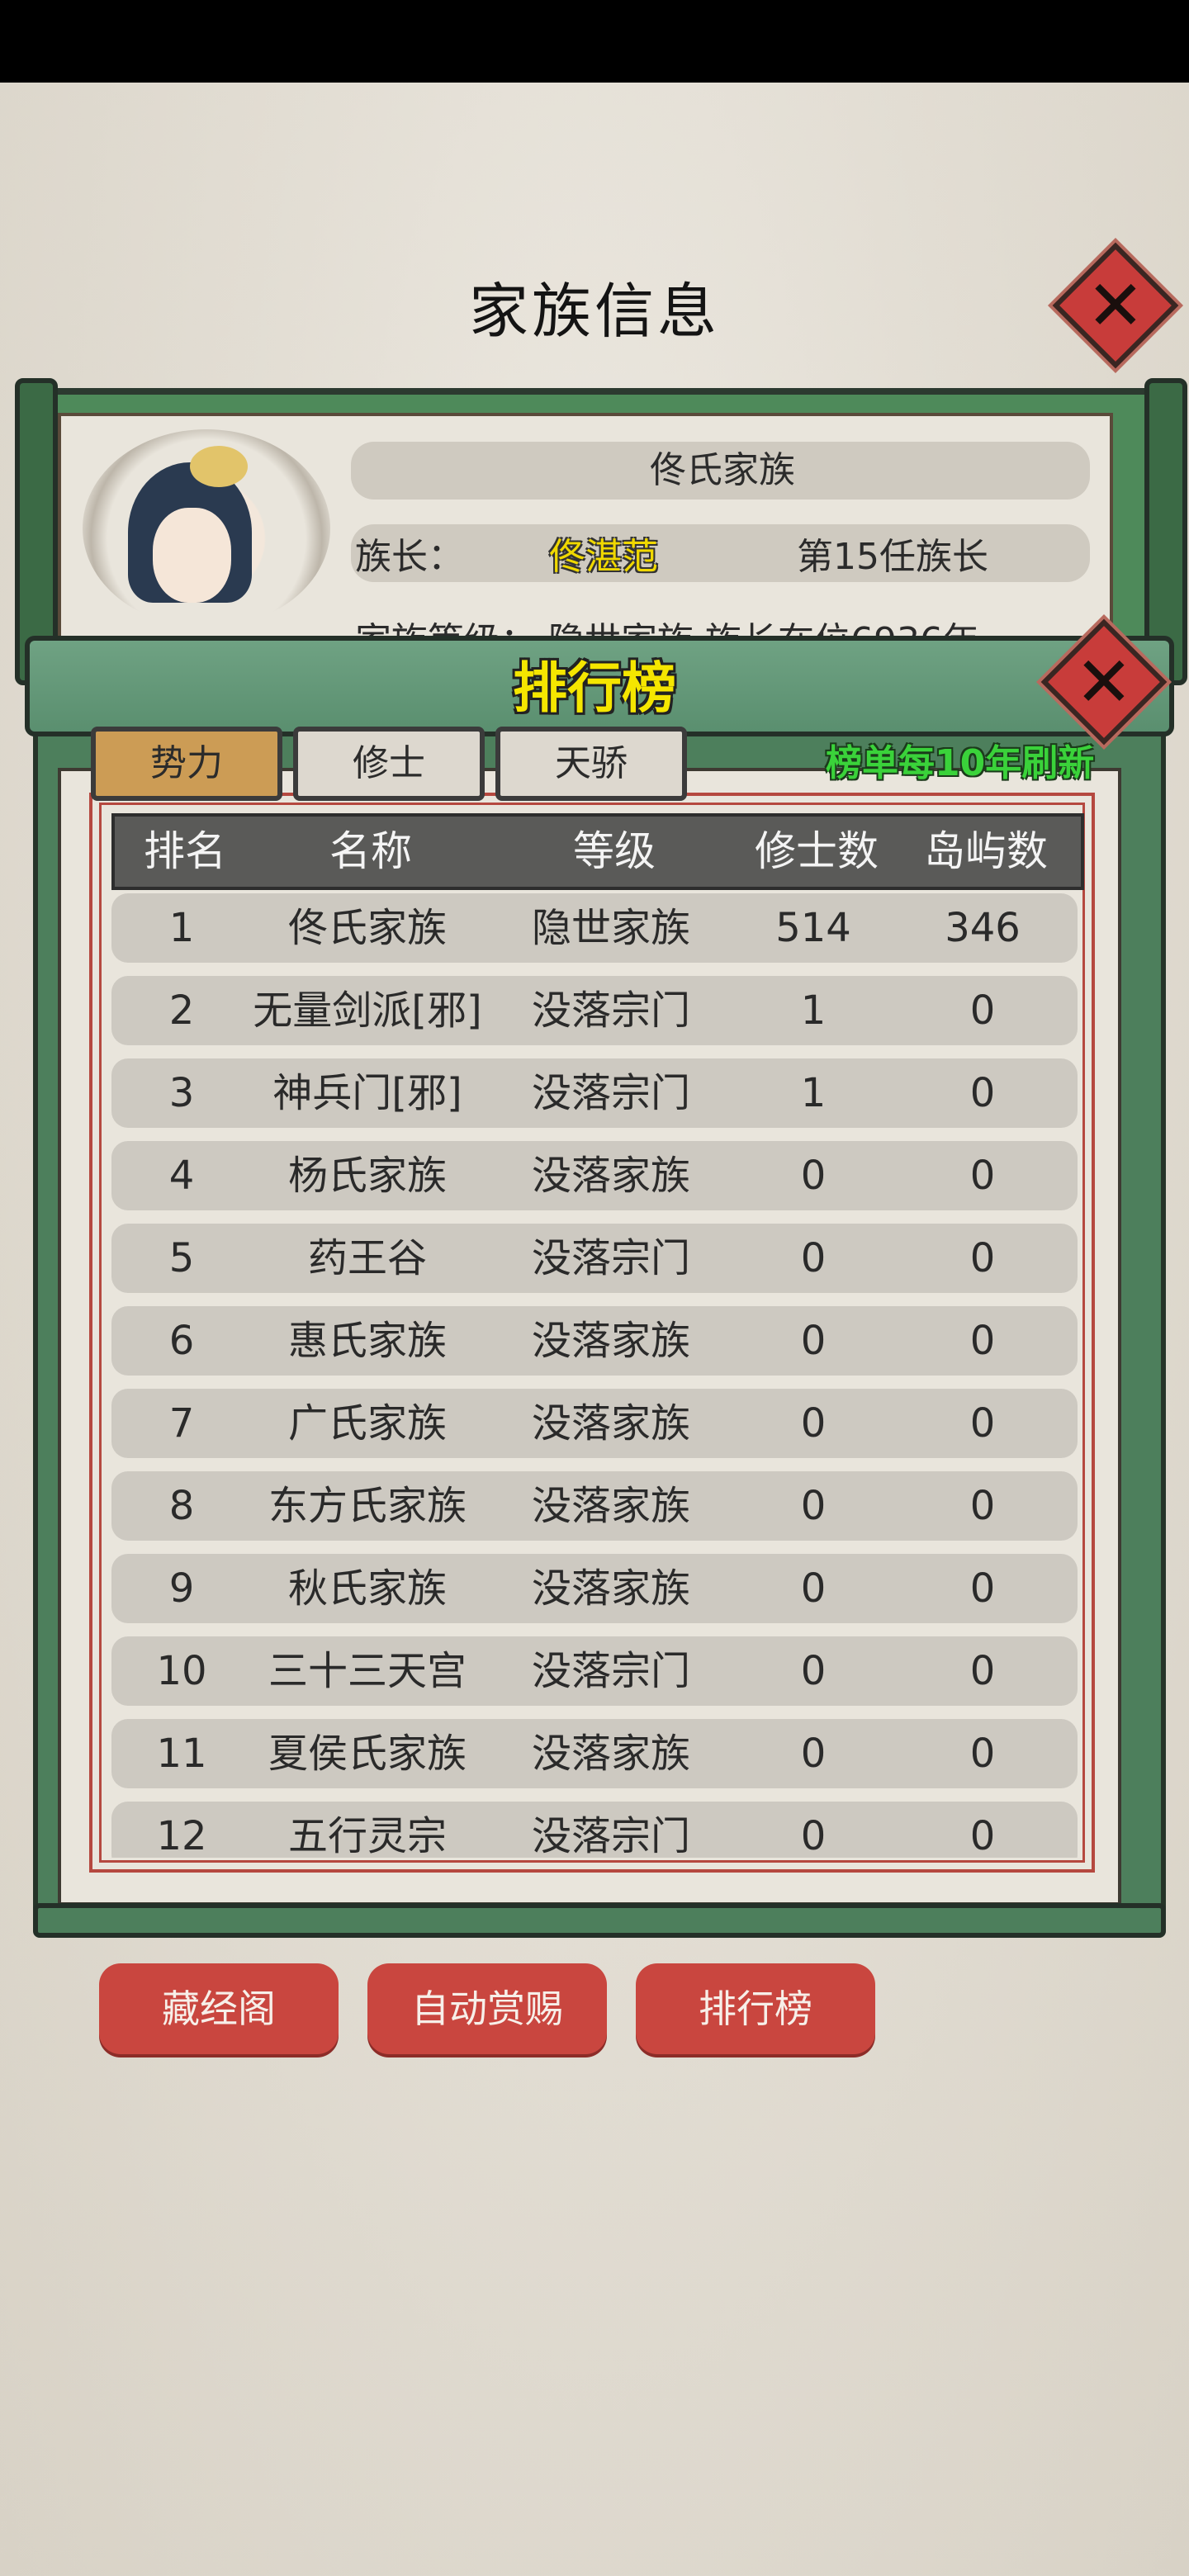 Image resolution: width=1189 pixels, height=2576 pixels. I want to click on table-row: 6 惠氏家族 没落家族 0 0, so click(594, 1341).